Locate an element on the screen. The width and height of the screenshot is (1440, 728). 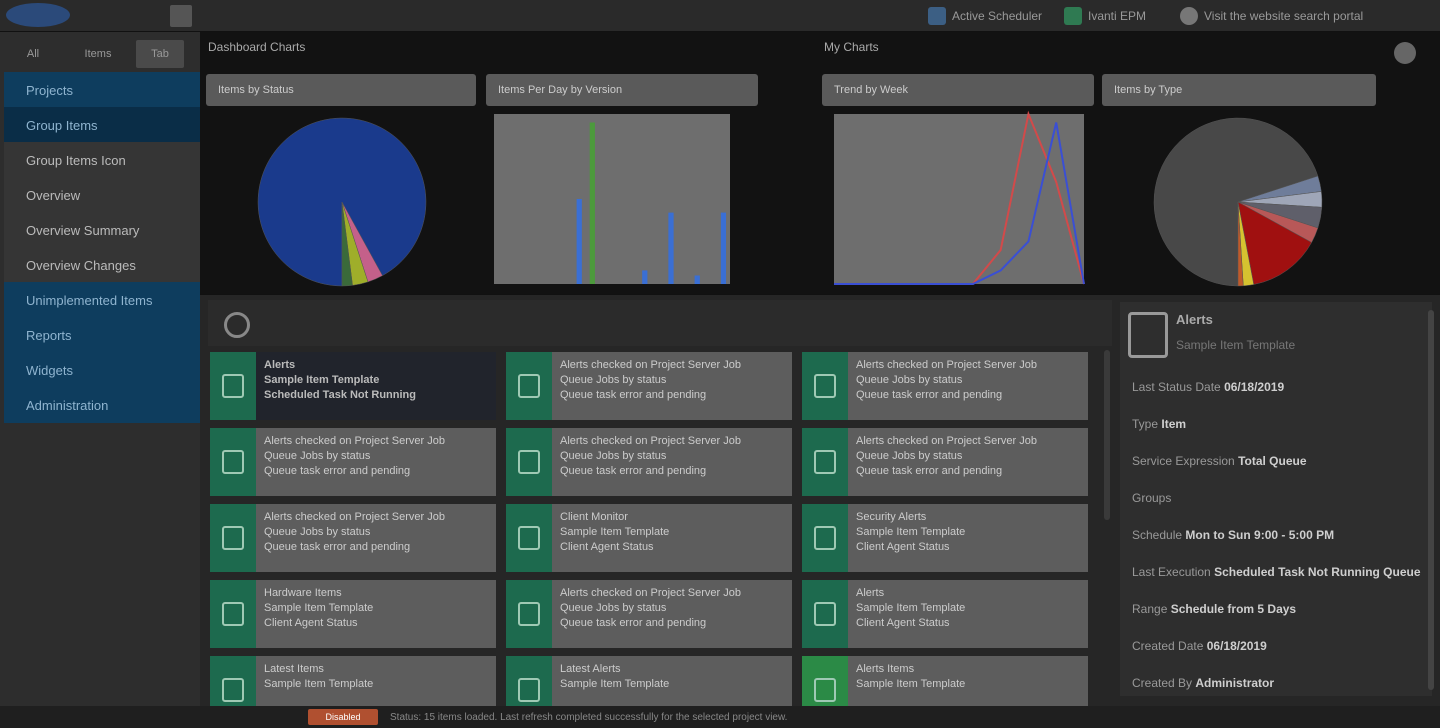
details-scrollbar is located at coordinates (1431, 500).